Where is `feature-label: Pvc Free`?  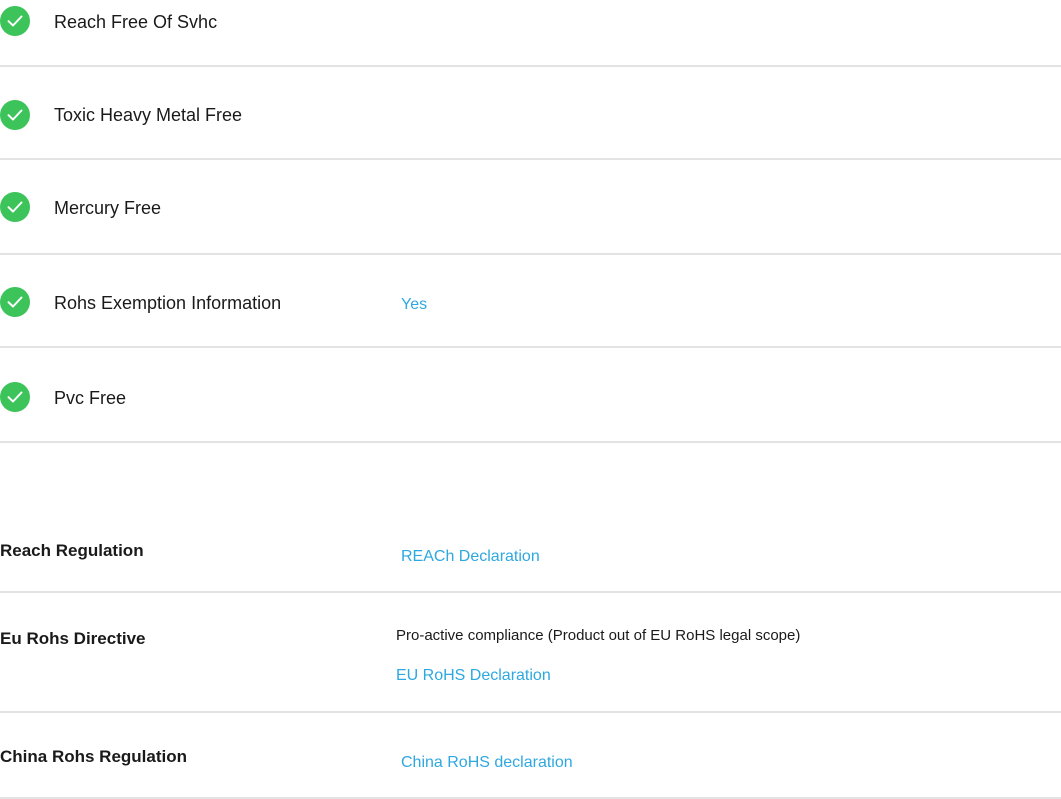 feature-label: Pvc Free is located at coordinates (90, 398).